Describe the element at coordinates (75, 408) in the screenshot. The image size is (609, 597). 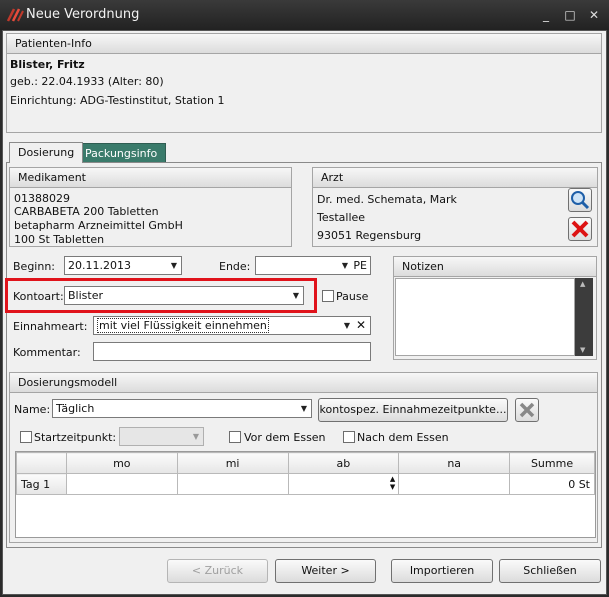
I see `dosierungsmodell-name-value: Täglich` at that location.